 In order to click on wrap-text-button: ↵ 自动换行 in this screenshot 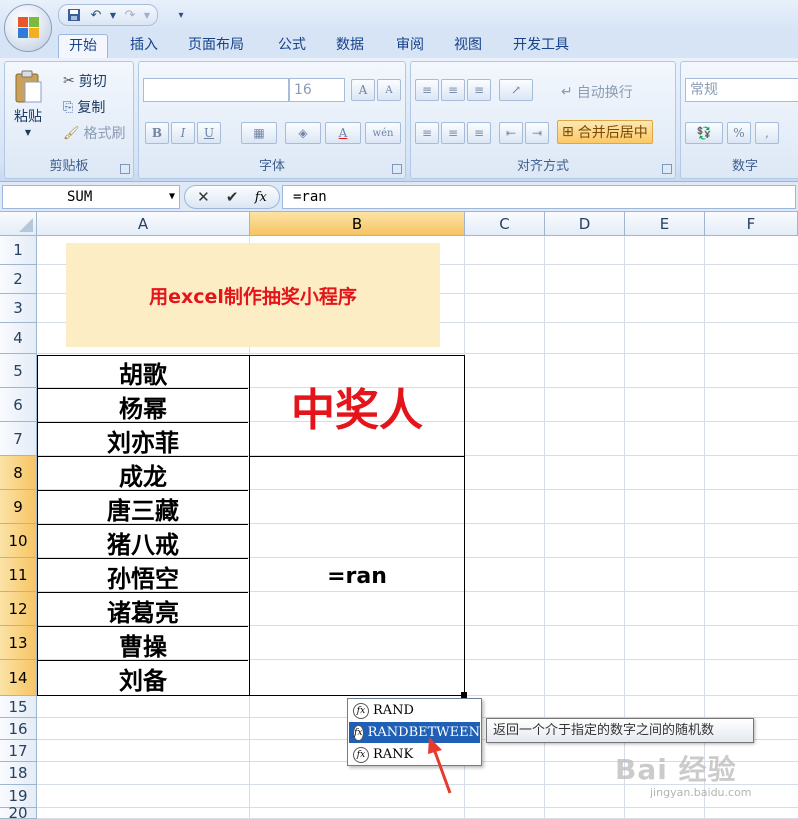, I will do `click(597, 92)`.